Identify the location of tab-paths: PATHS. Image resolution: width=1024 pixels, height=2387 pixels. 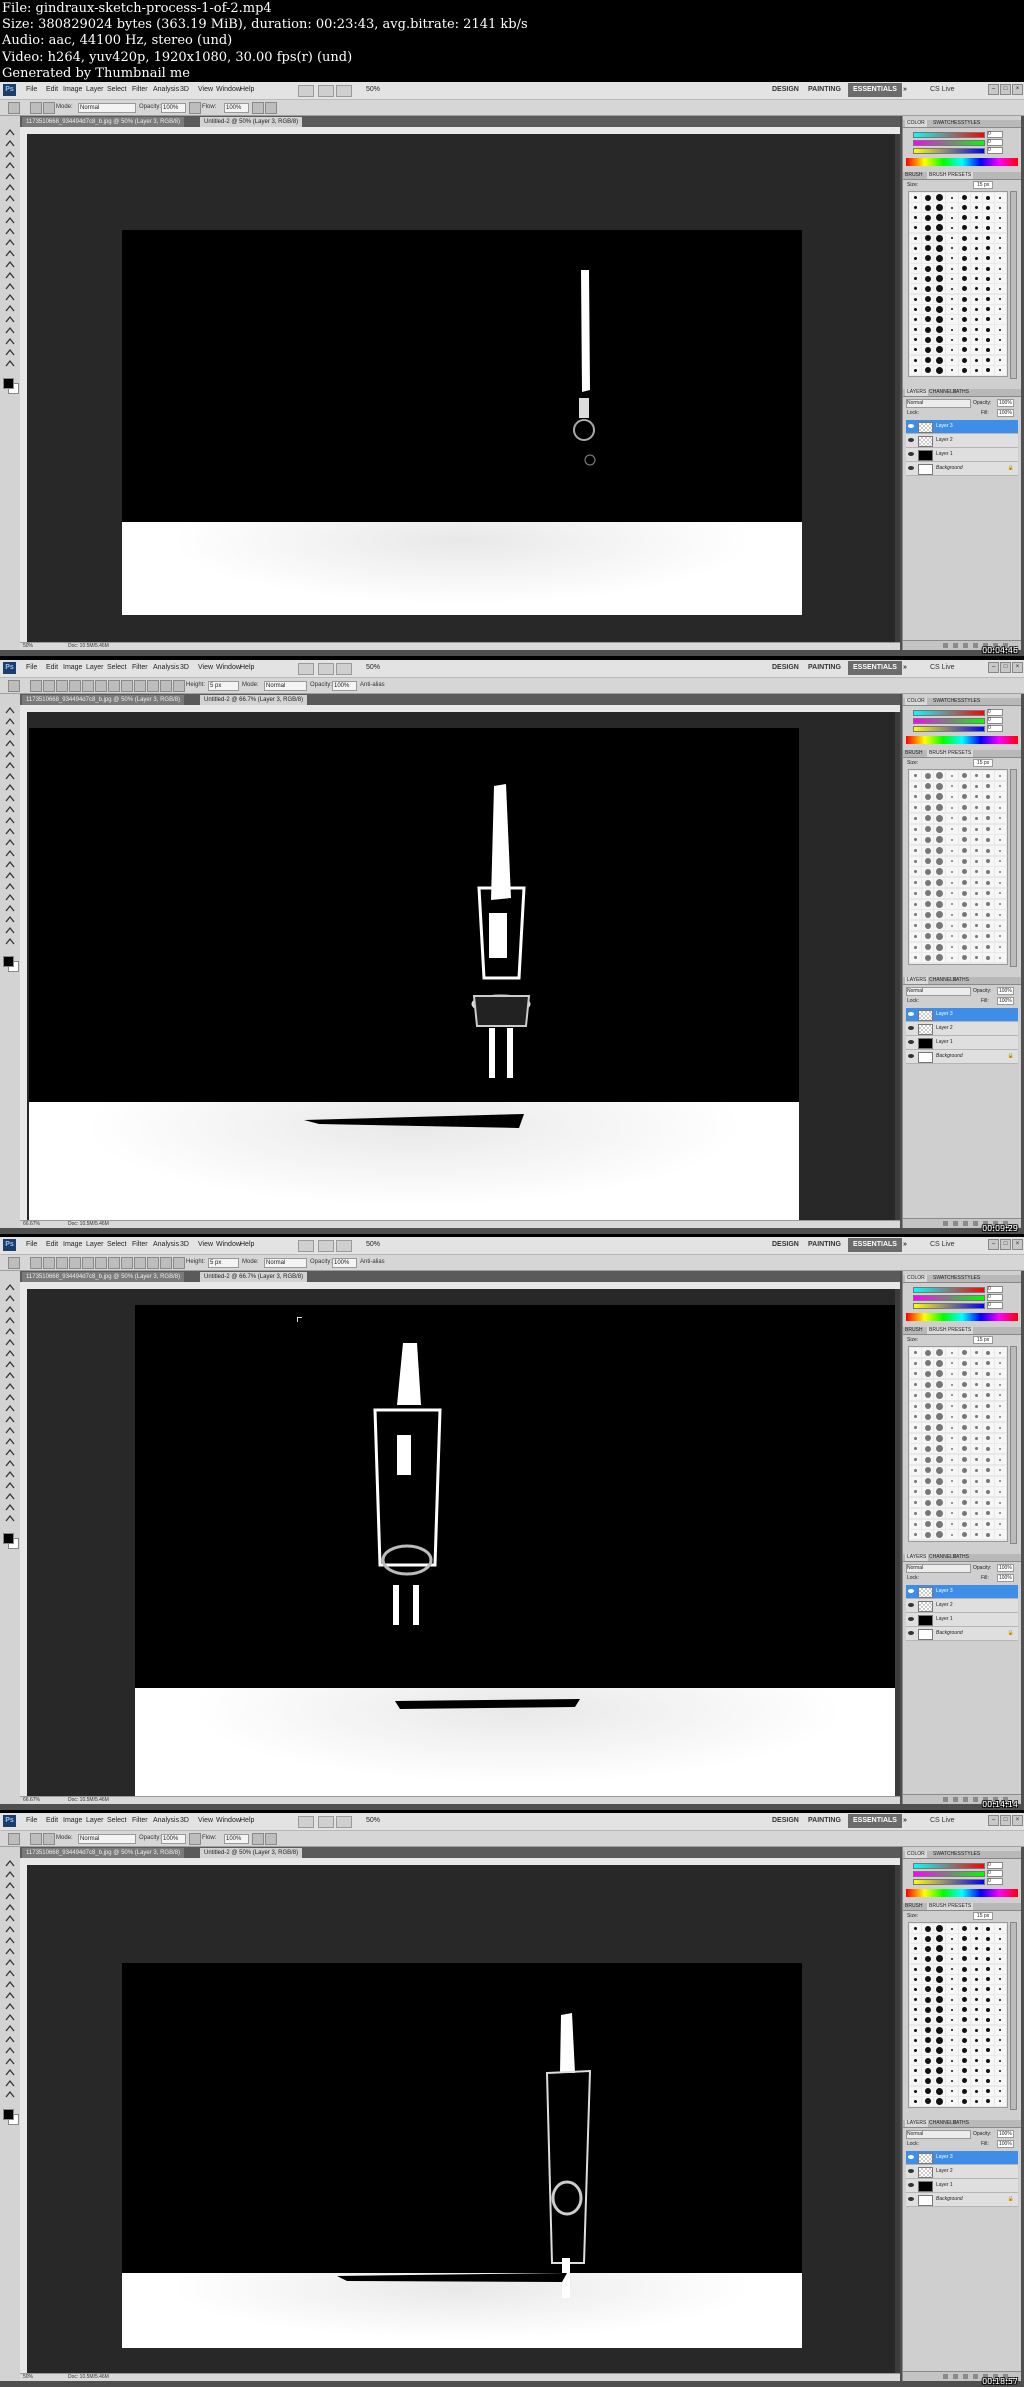
(961, 980).